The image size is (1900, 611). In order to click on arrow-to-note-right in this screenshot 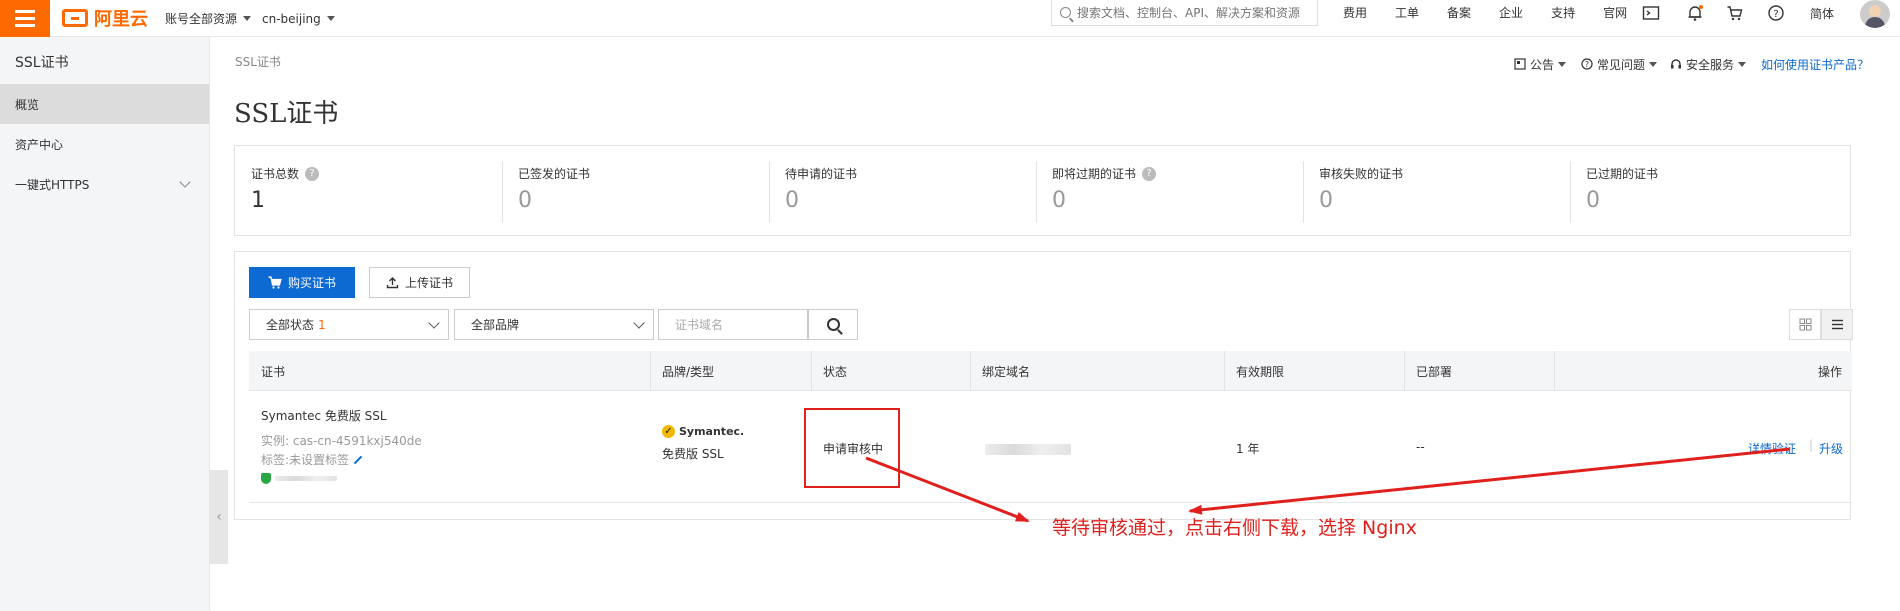, I will do `click(1489, 481)`.